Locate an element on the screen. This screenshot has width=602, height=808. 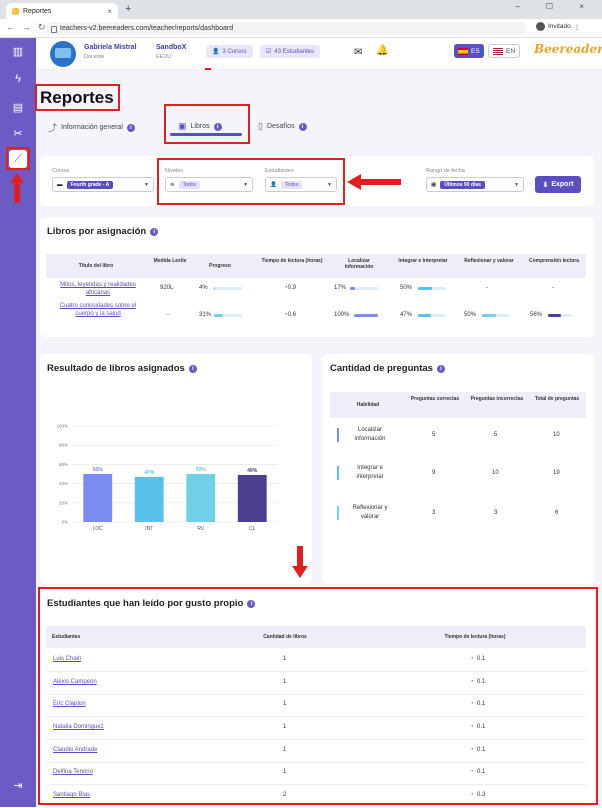
tools-icon: ✂ is located at coordinates (18, 133).